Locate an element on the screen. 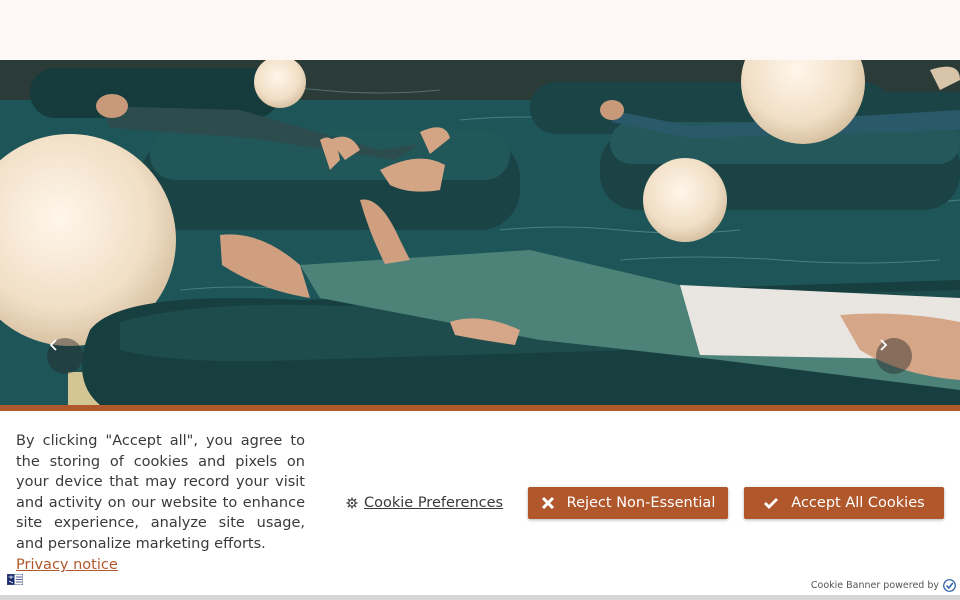 This screenshot has width=960, height=600. close-icon is located at coordinates (547, 503).